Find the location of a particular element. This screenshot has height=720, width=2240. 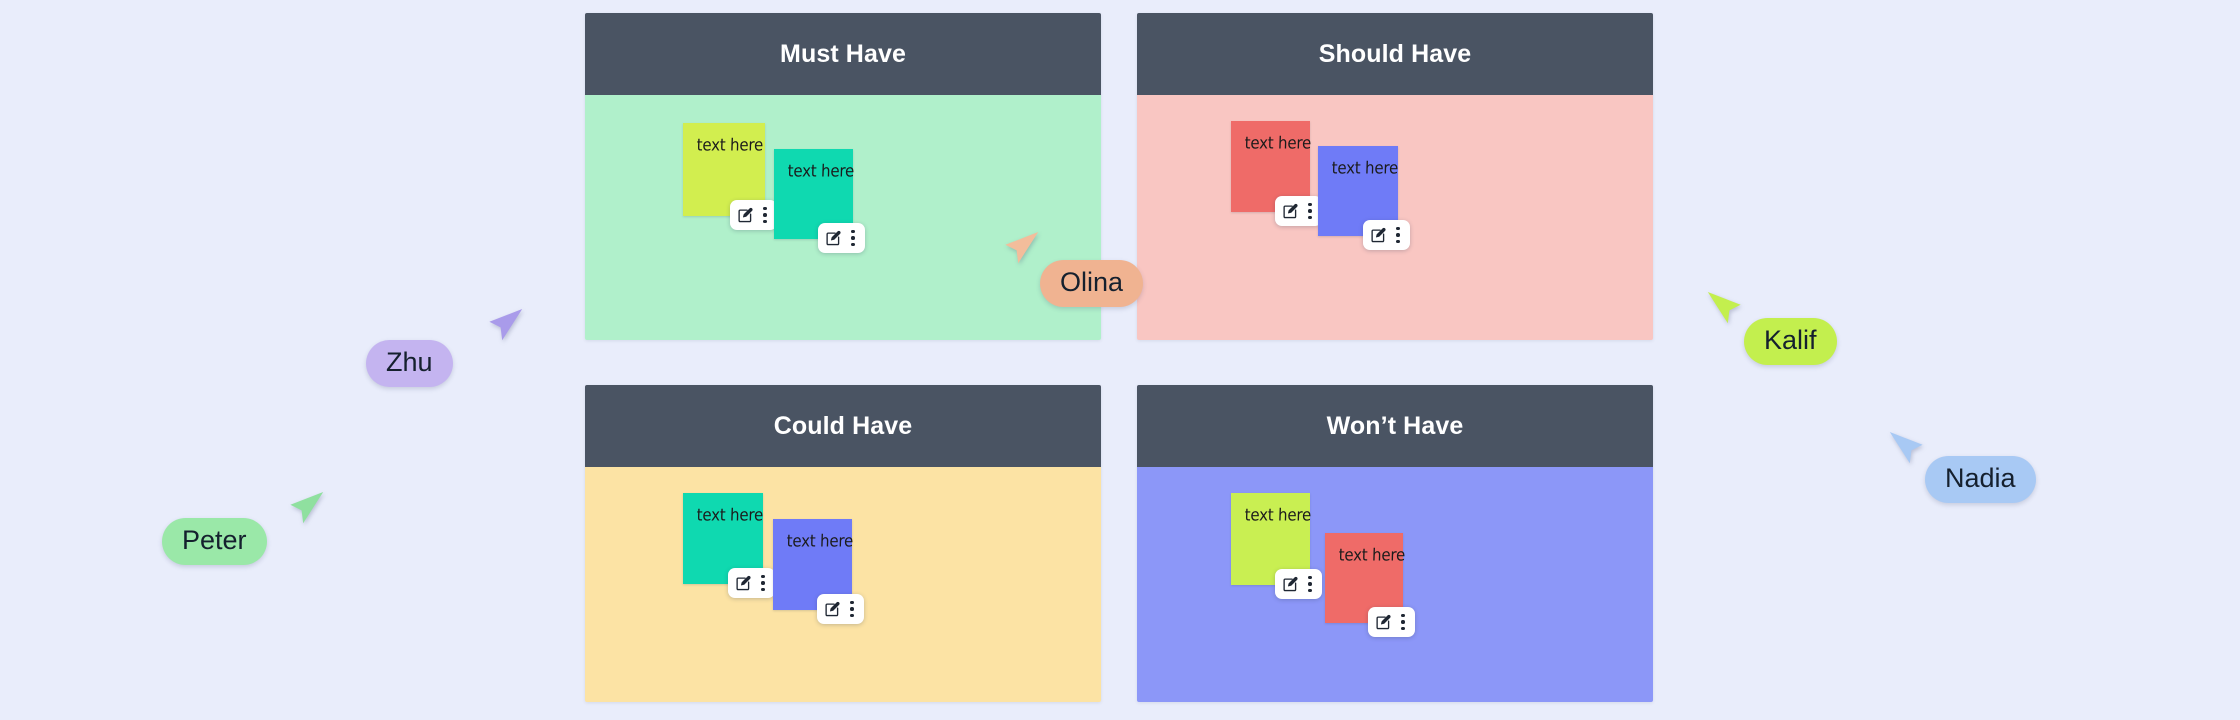

quadrant-must-have: Must Have text here text here is located at coordinates (843, 176).